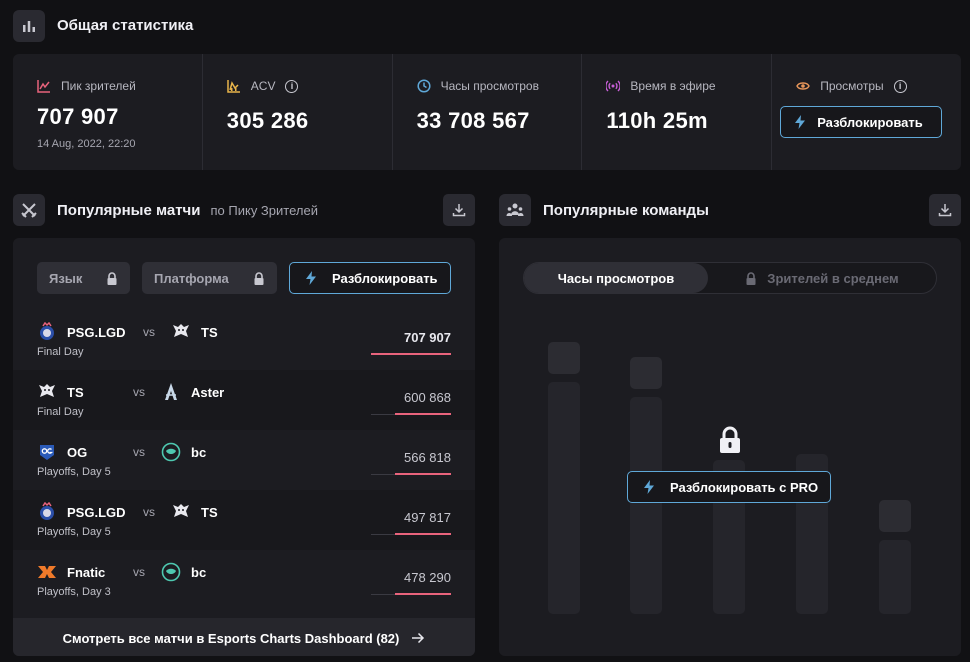  Describe the element at coordinates (427, 457) in the screenshot. I see `peak-value: 566 818` at that location.